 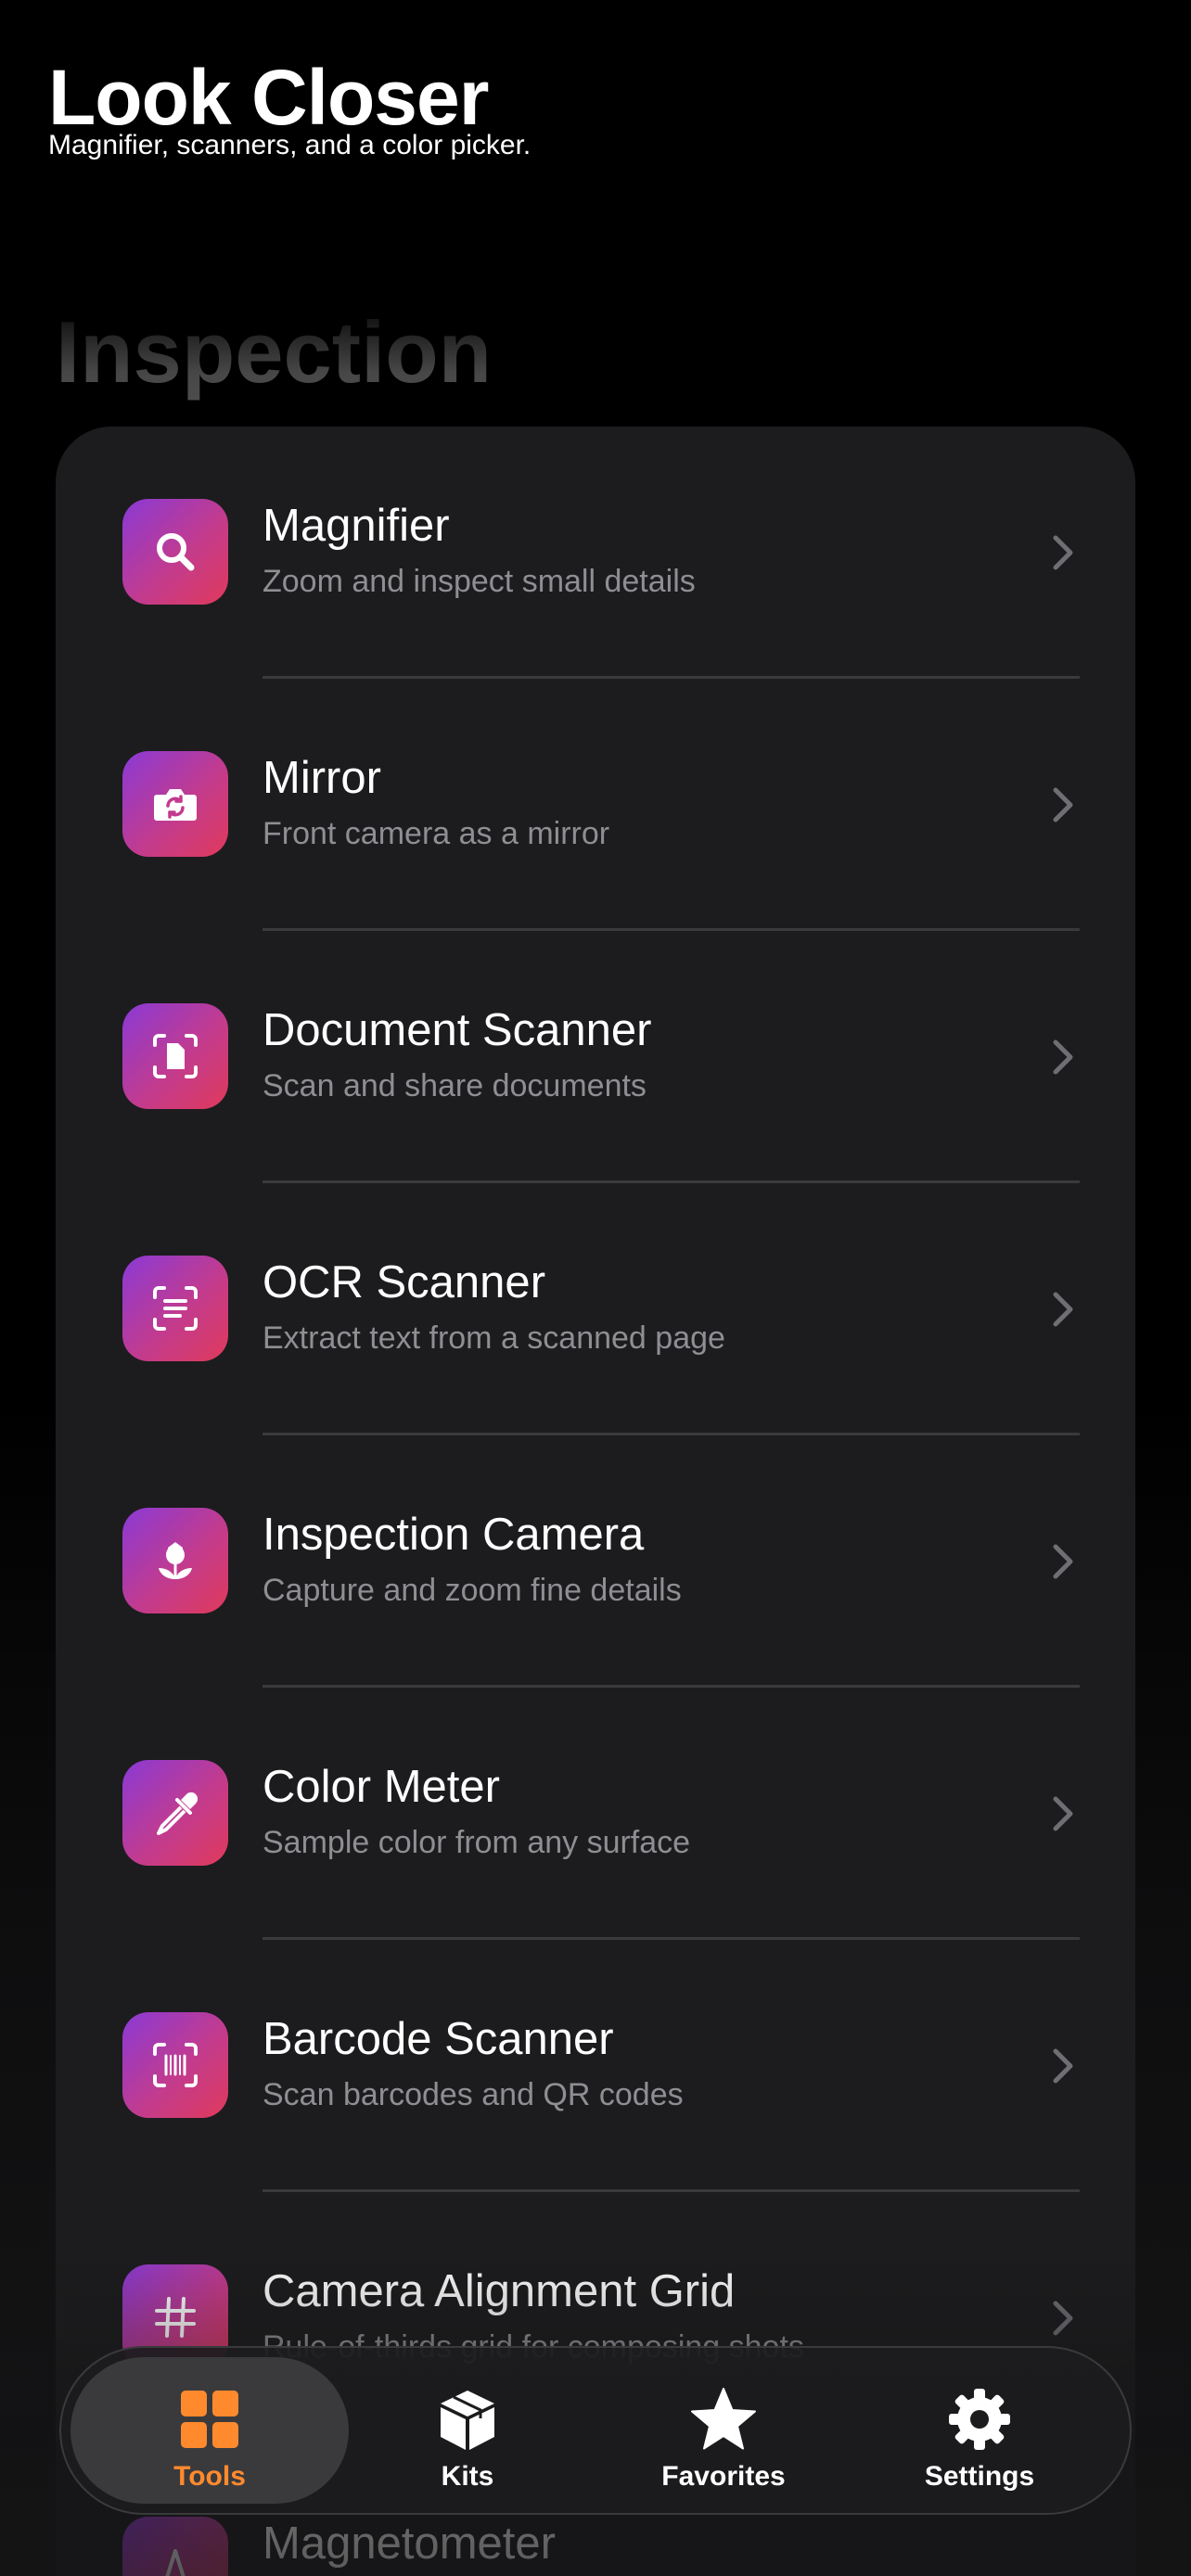 I want to click on item-title: Magnetometer, so click(x=409, y=2544).